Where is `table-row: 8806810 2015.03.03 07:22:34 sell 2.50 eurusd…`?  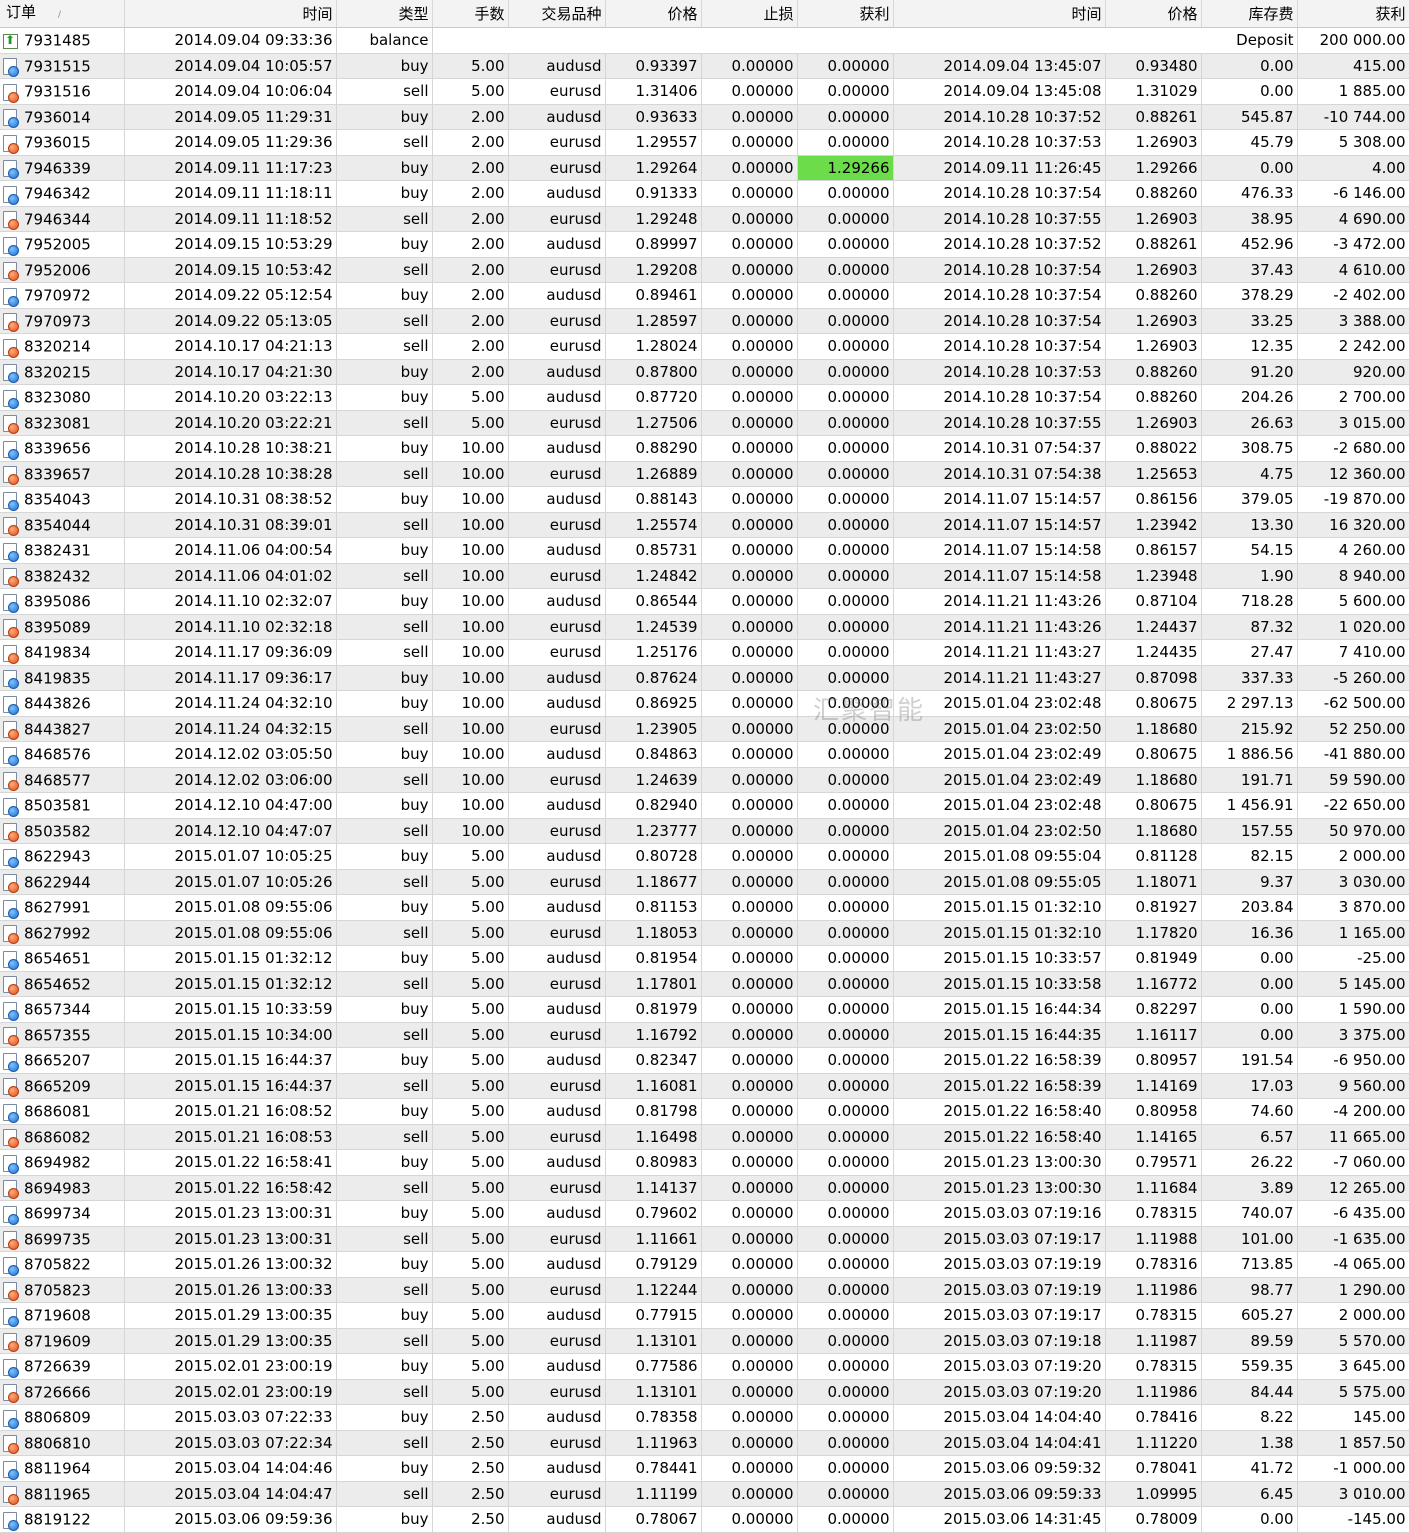 table-row: 8806810 2015.03.03 07:22:34 sell 2.50 eurusd… is located at coordinates (704, 1443).